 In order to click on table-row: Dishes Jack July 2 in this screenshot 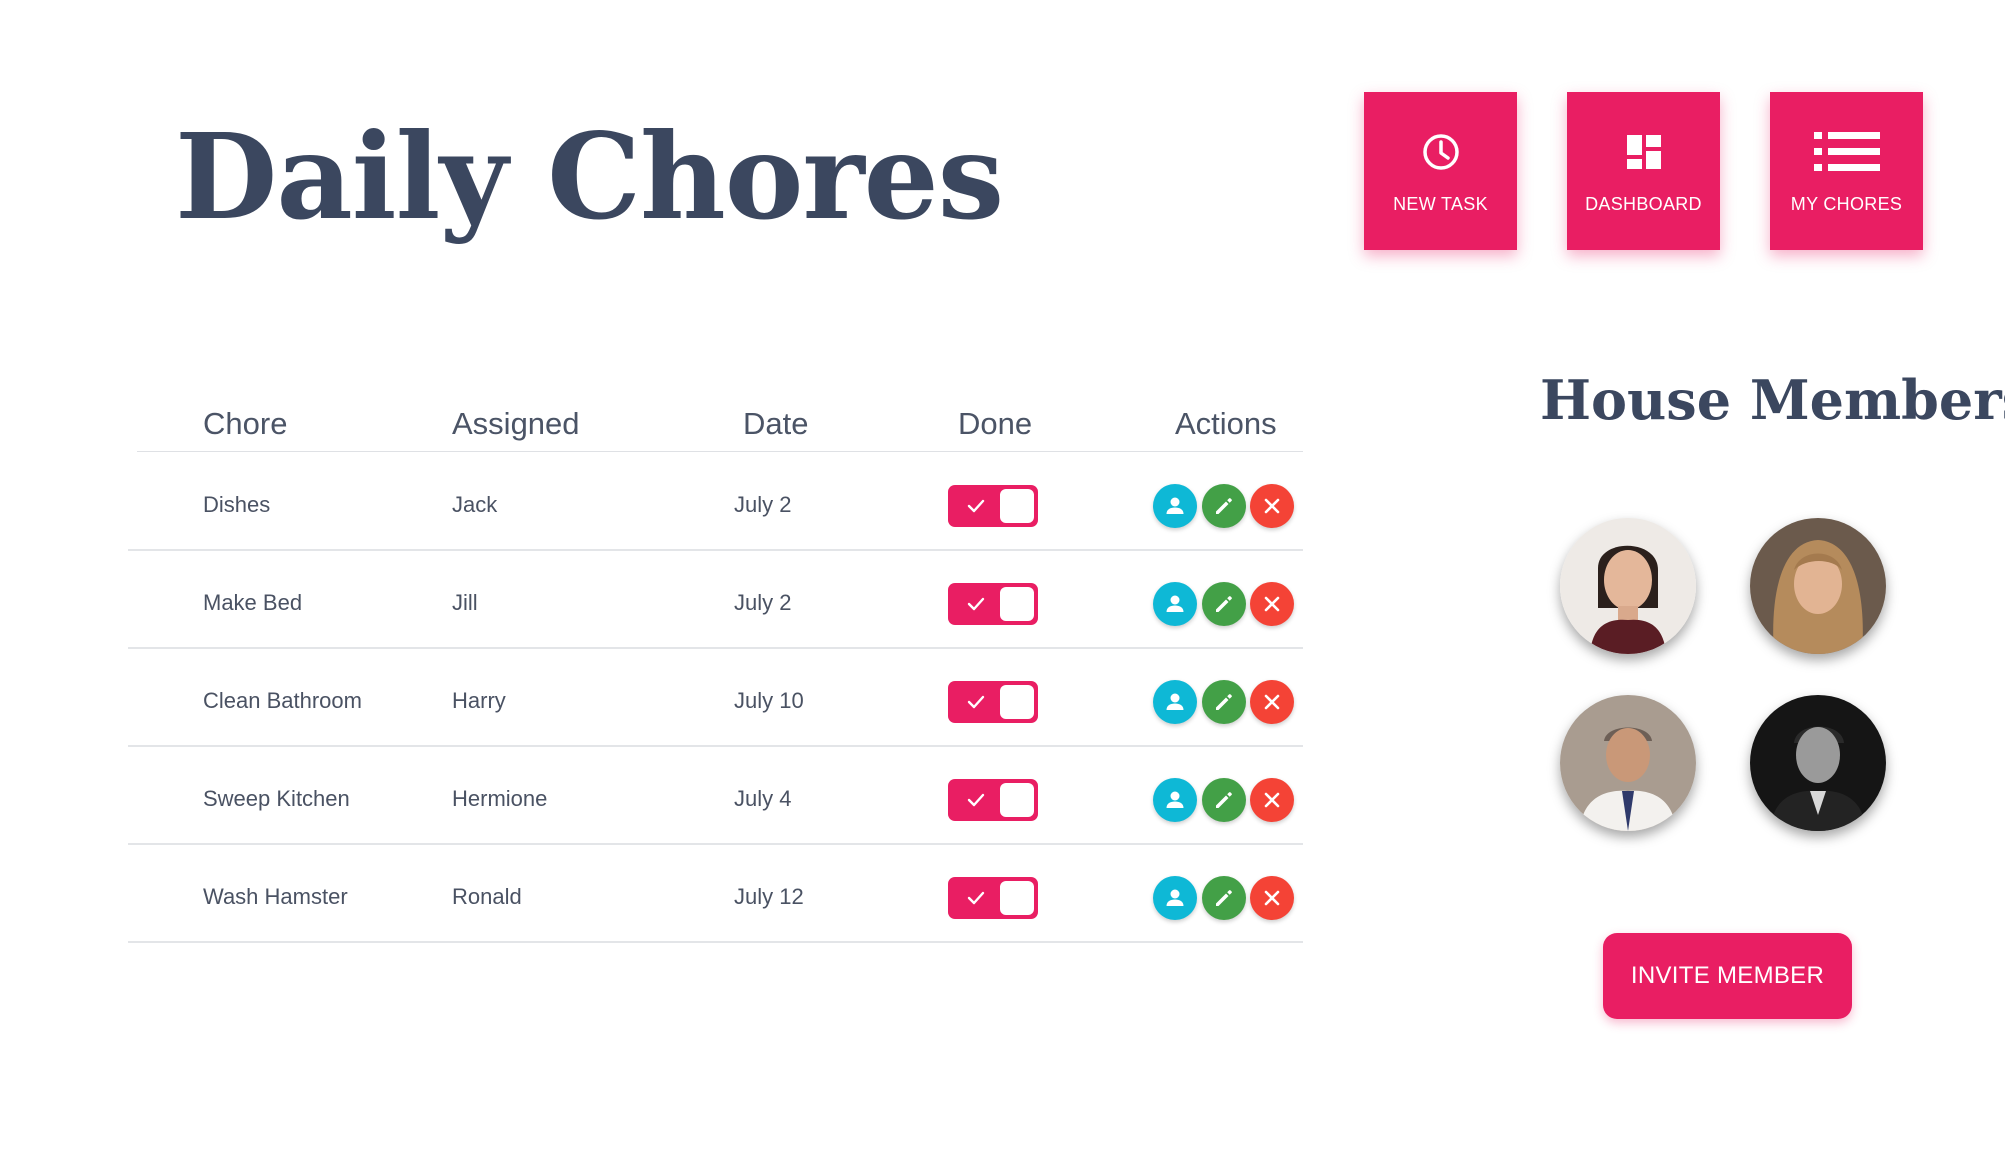, I will do `click(715, 502)`.